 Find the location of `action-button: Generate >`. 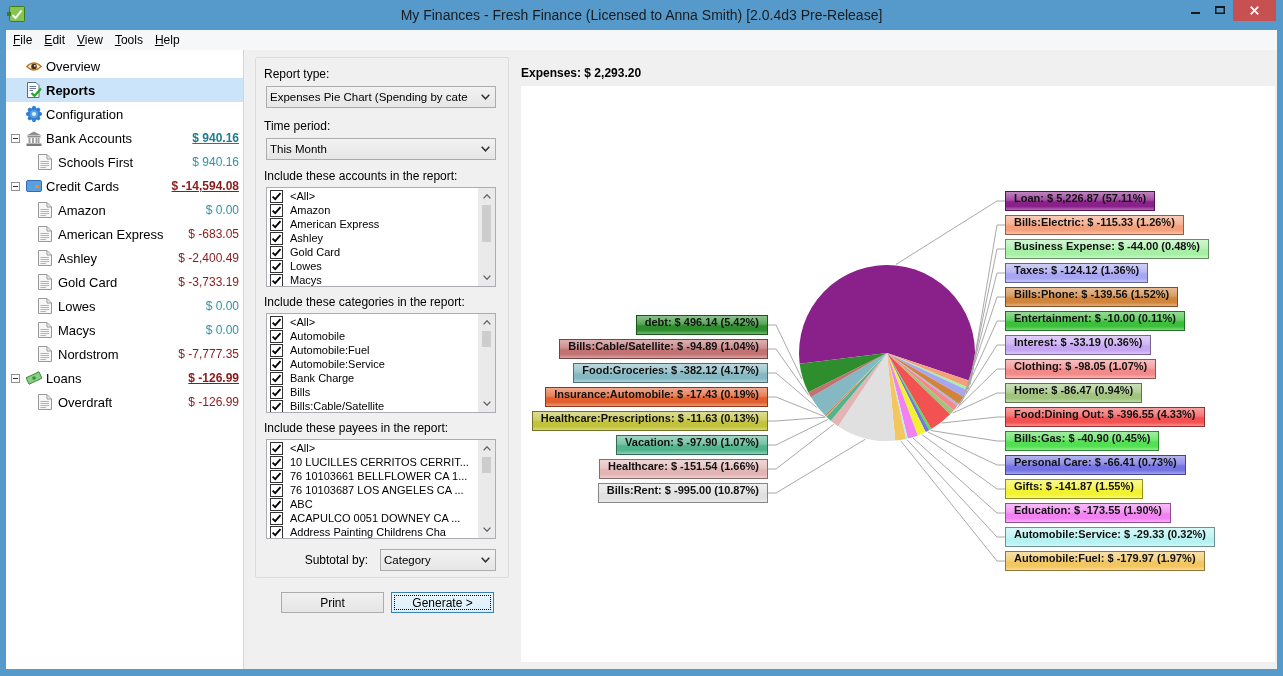

action-button: Generate > is located at coordinates (442, 602).